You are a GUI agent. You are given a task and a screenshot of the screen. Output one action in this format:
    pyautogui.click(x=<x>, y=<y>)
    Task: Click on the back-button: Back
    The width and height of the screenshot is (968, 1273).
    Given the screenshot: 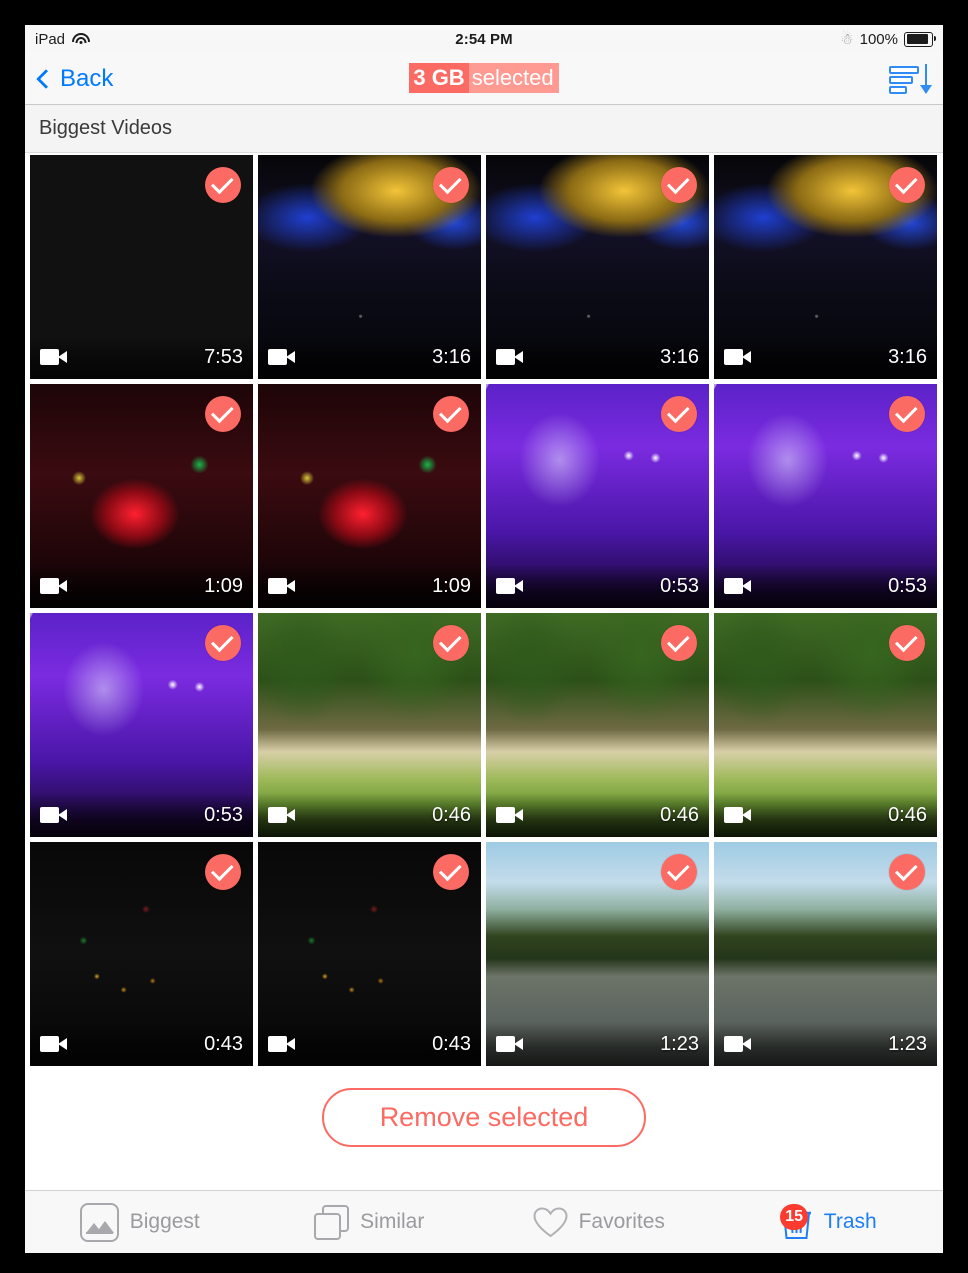 What is the action you would take?
    pyautogui.click(x=75, y=78)
    